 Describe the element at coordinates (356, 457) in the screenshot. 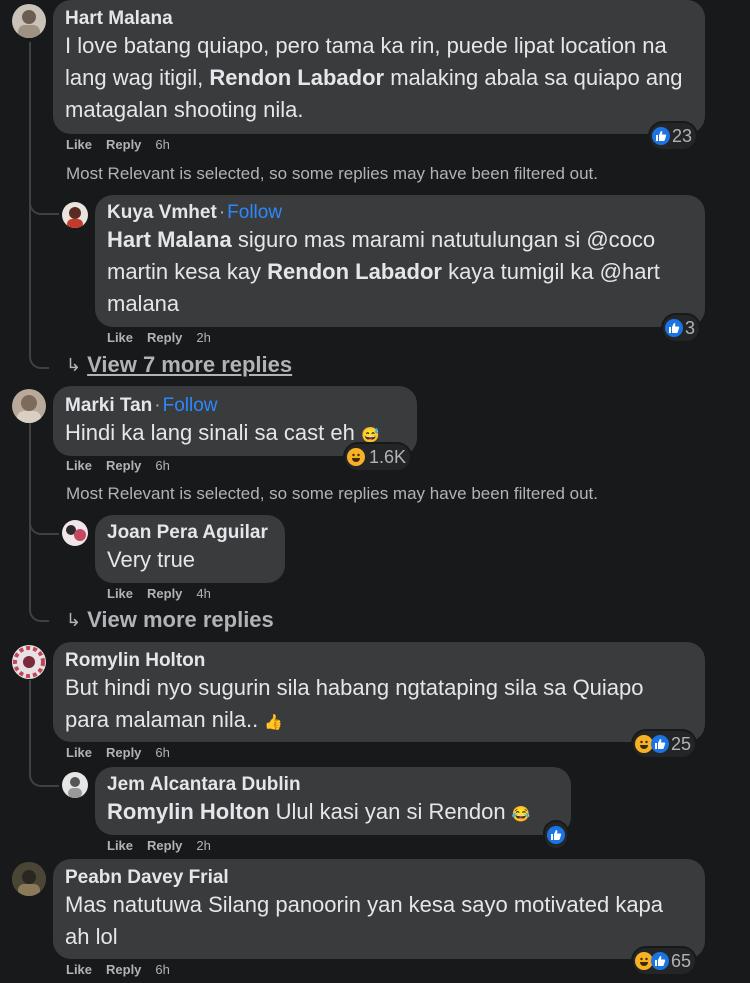

I see `haha-reaction-icon` at that location.